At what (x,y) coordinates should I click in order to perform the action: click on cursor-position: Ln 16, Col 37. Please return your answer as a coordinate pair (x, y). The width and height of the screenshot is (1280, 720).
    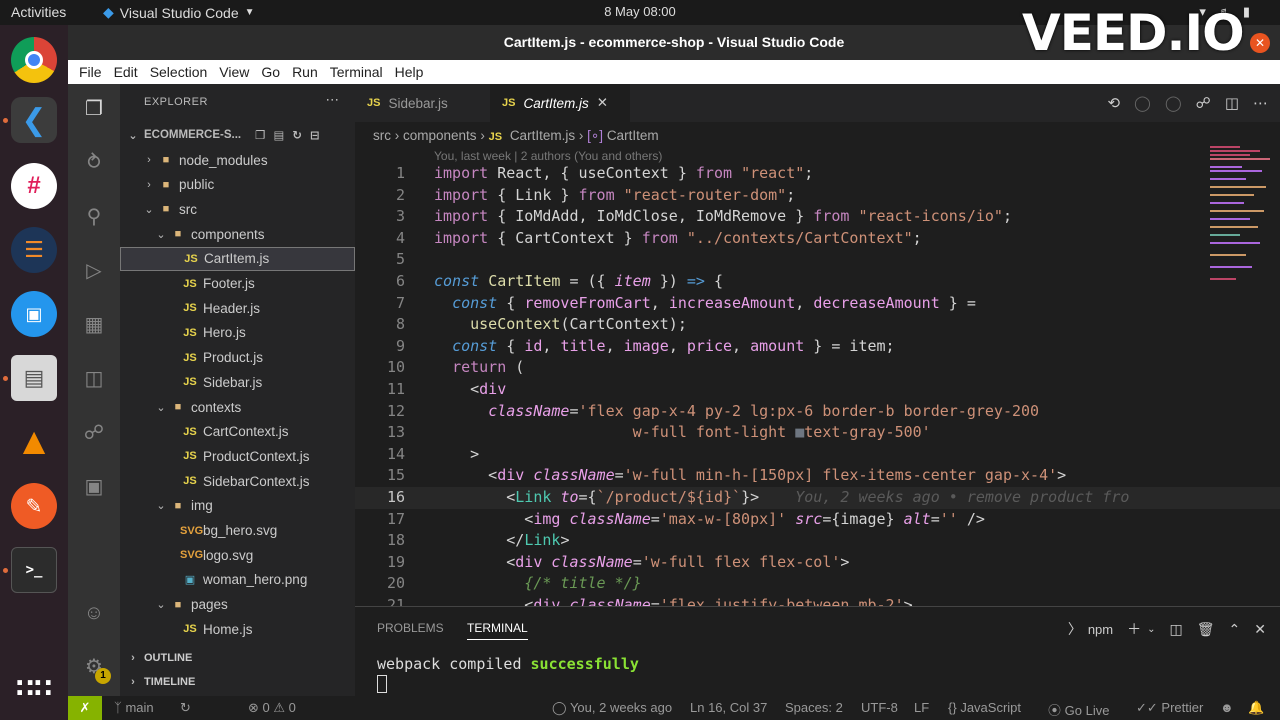
    Looking at the image, I should click on (728, 707).